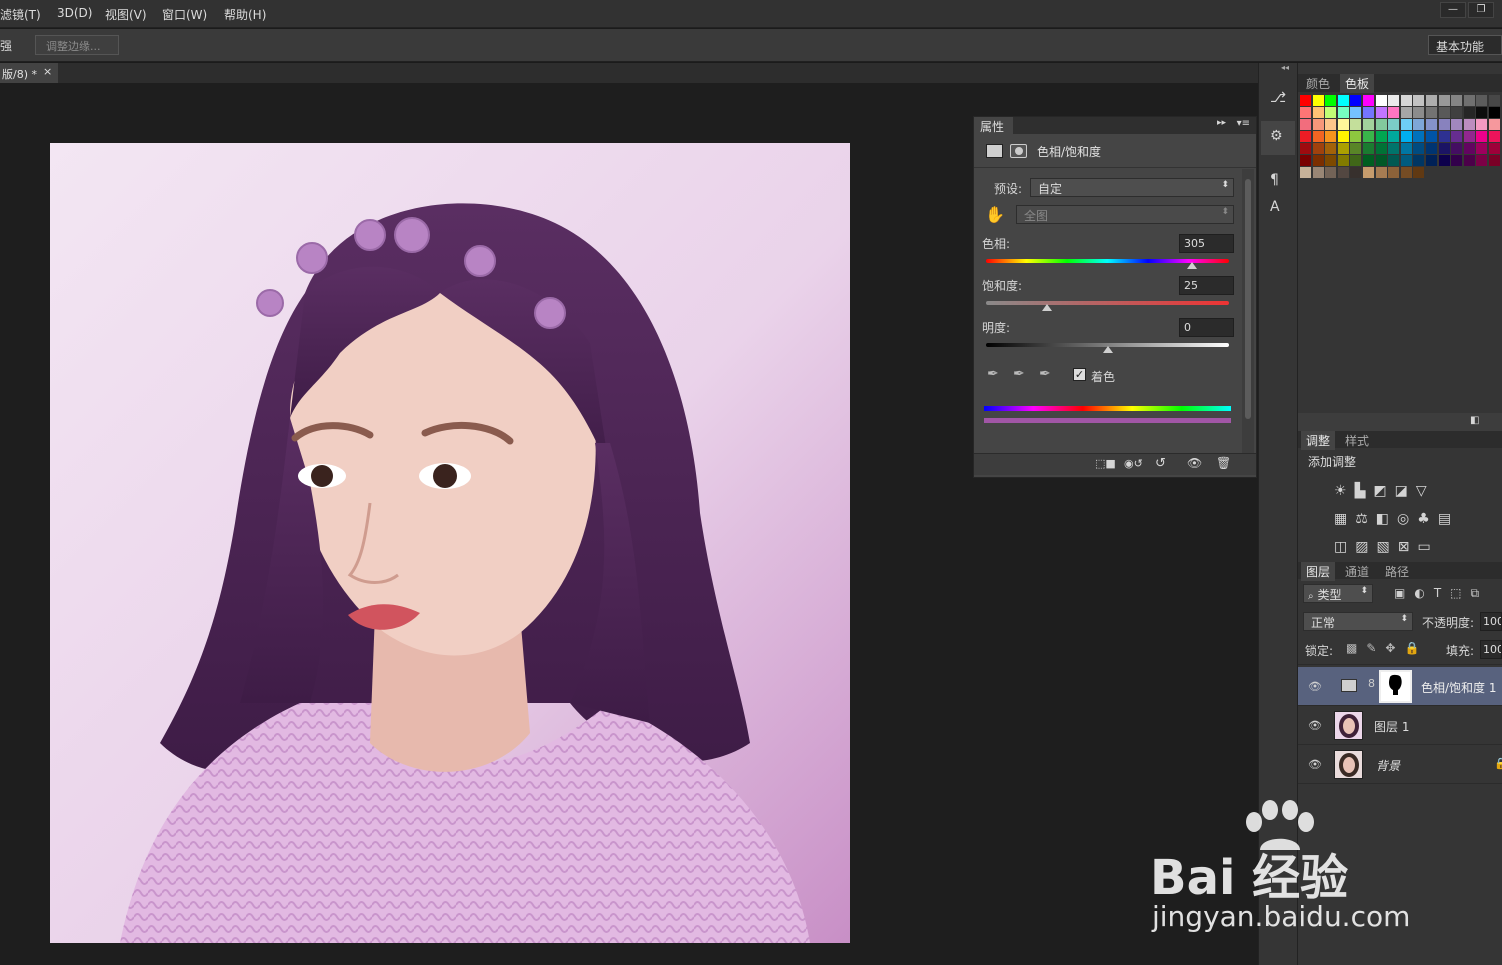  What do you see at coordinates (1274, 180) in the screenshot?
I see `paragraph-panel-icon: ¶` at bounding box center [1274, 180].